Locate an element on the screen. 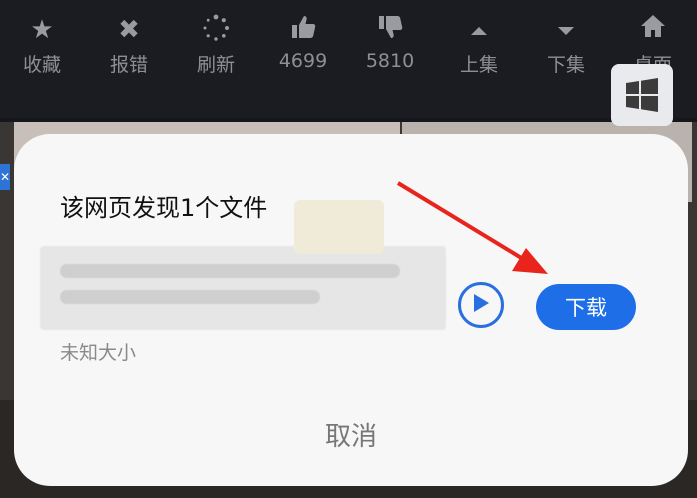 This screenshot has height=498, width=697. dislike-button: 5810 is located at coordinates (390, 43).